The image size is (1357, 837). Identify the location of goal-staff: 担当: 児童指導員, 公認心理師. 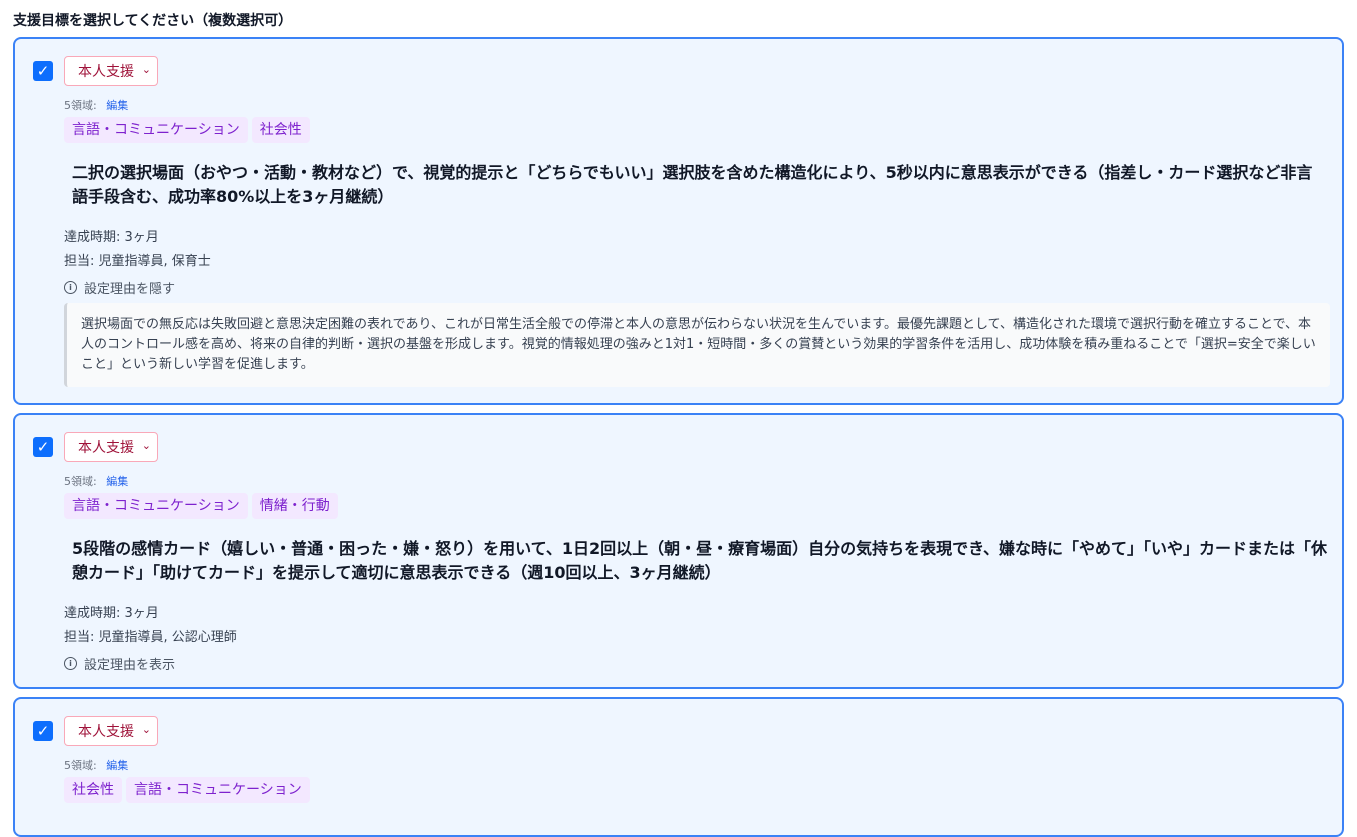
(150, 637).